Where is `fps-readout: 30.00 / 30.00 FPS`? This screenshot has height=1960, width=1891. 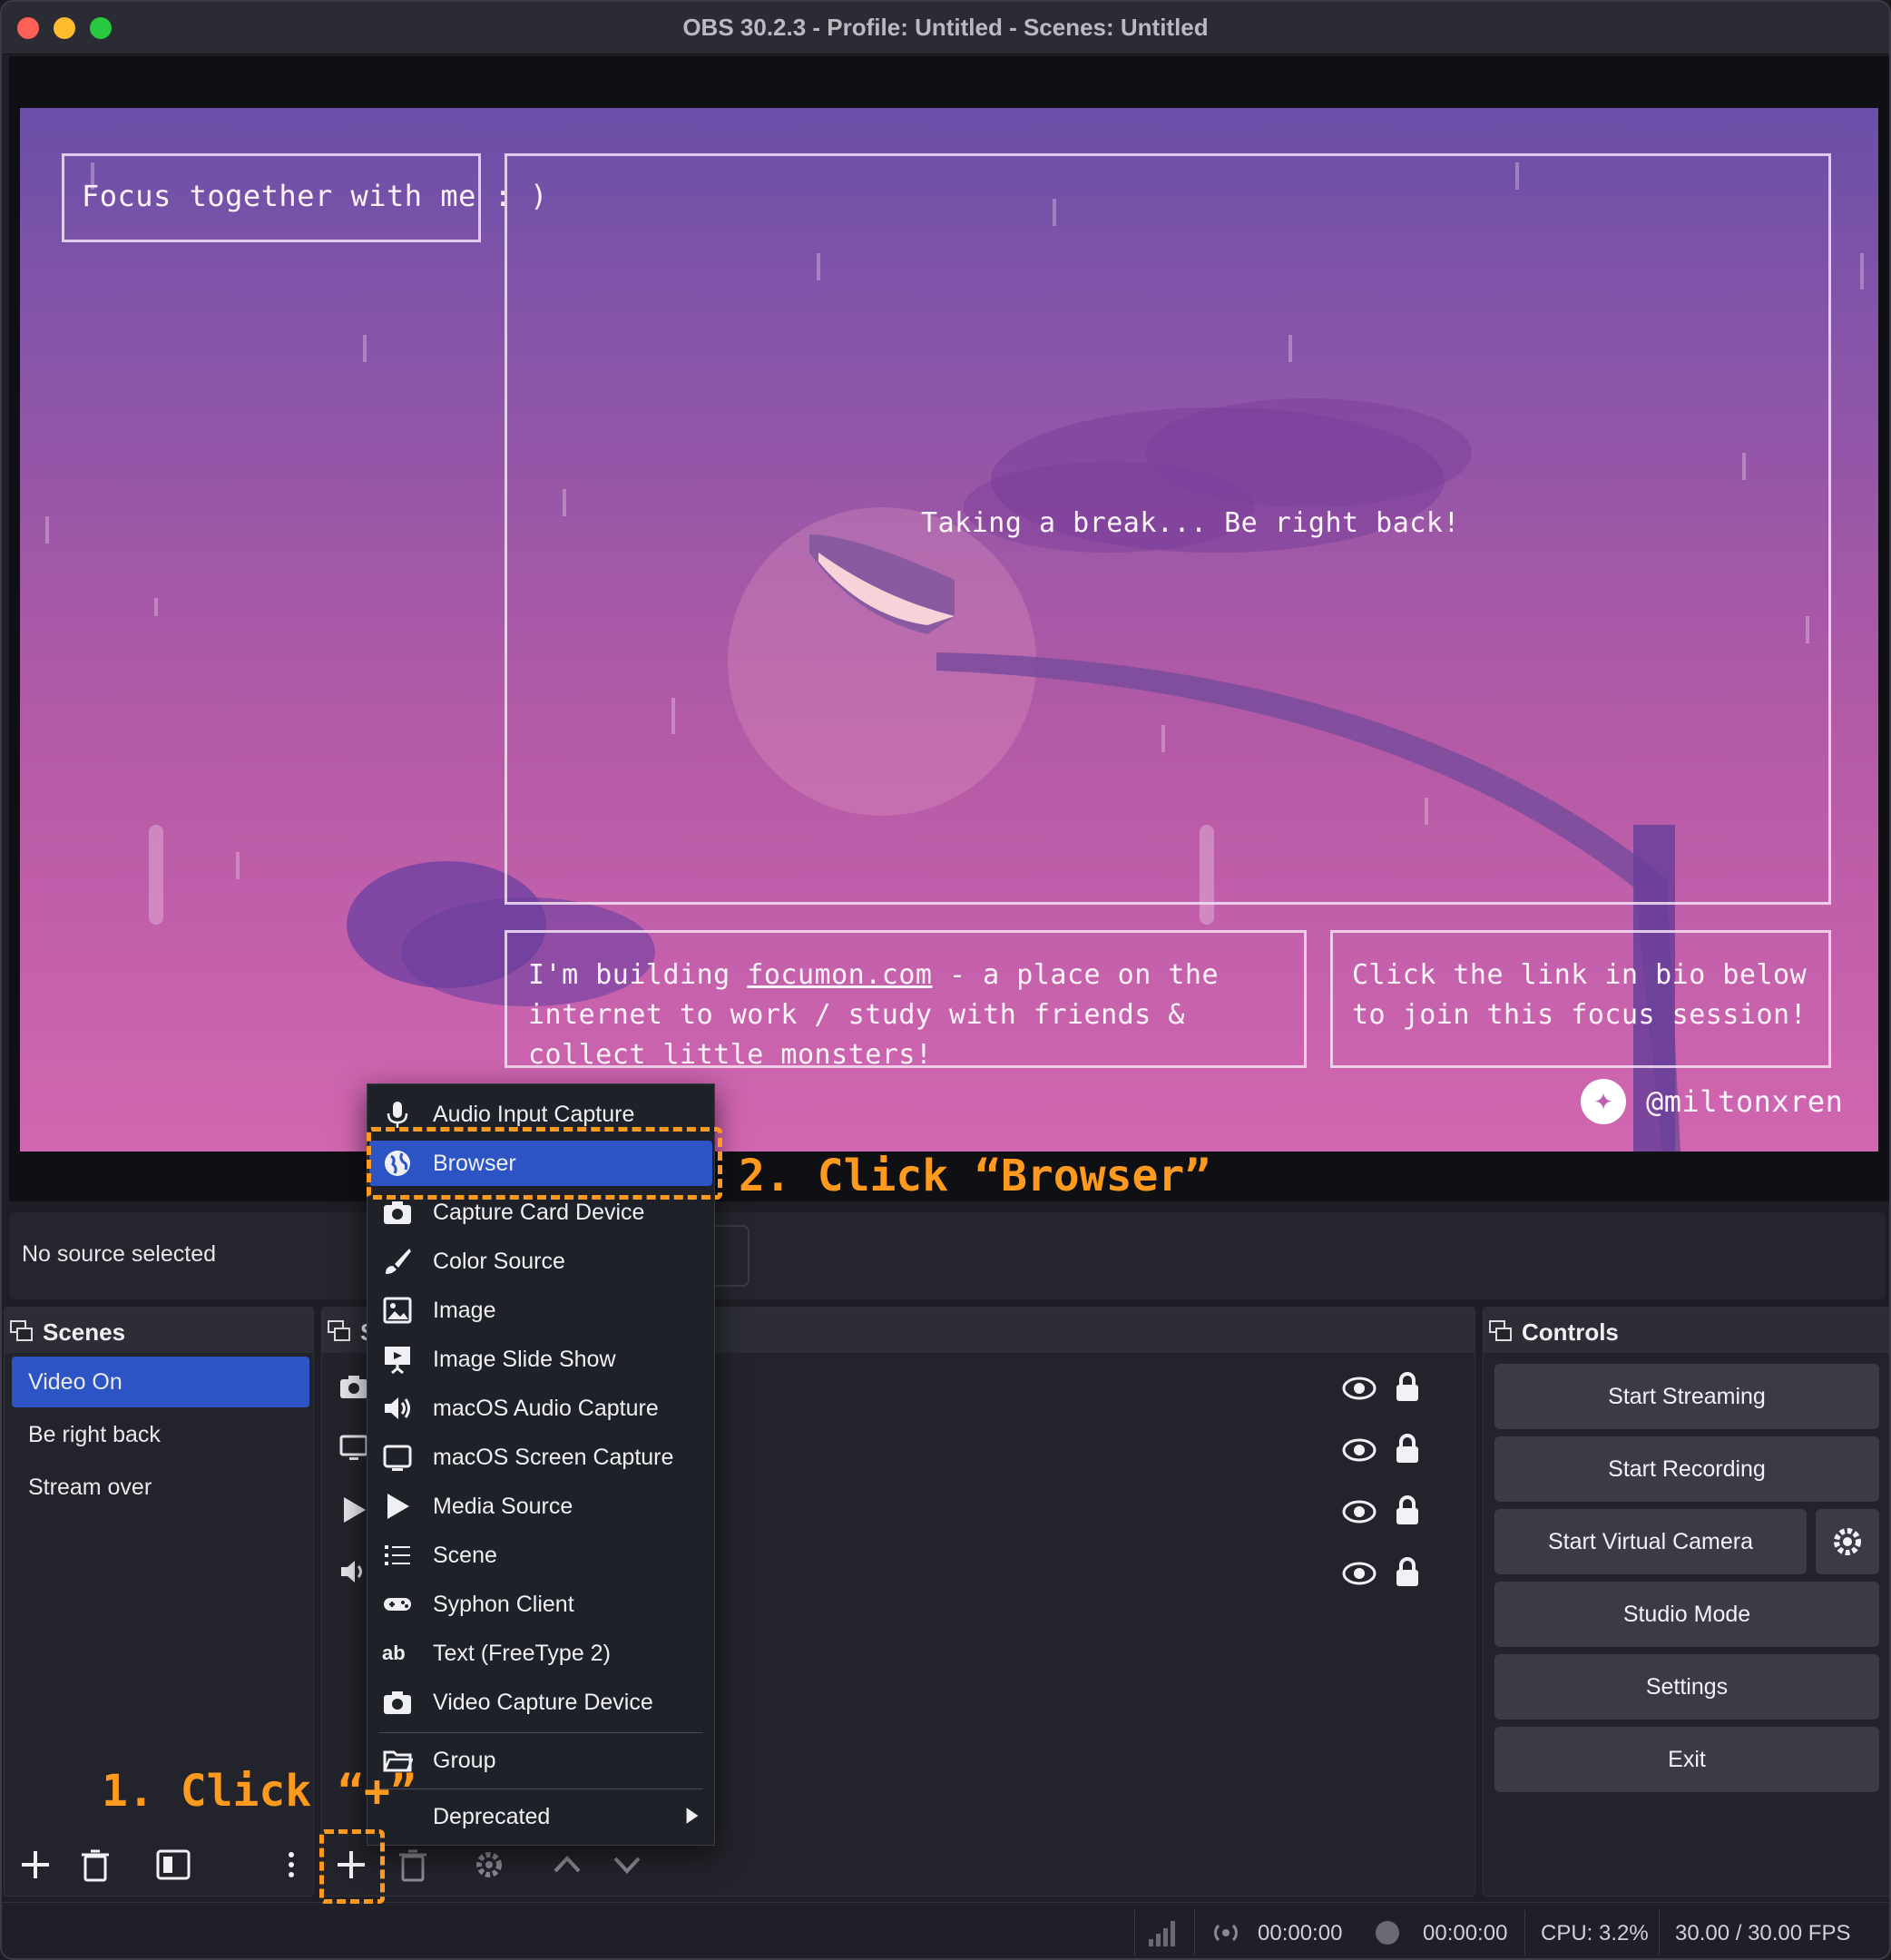 fps-readout: 30.00 / 30.00 FPS is located at coordinates (1763, 1933).